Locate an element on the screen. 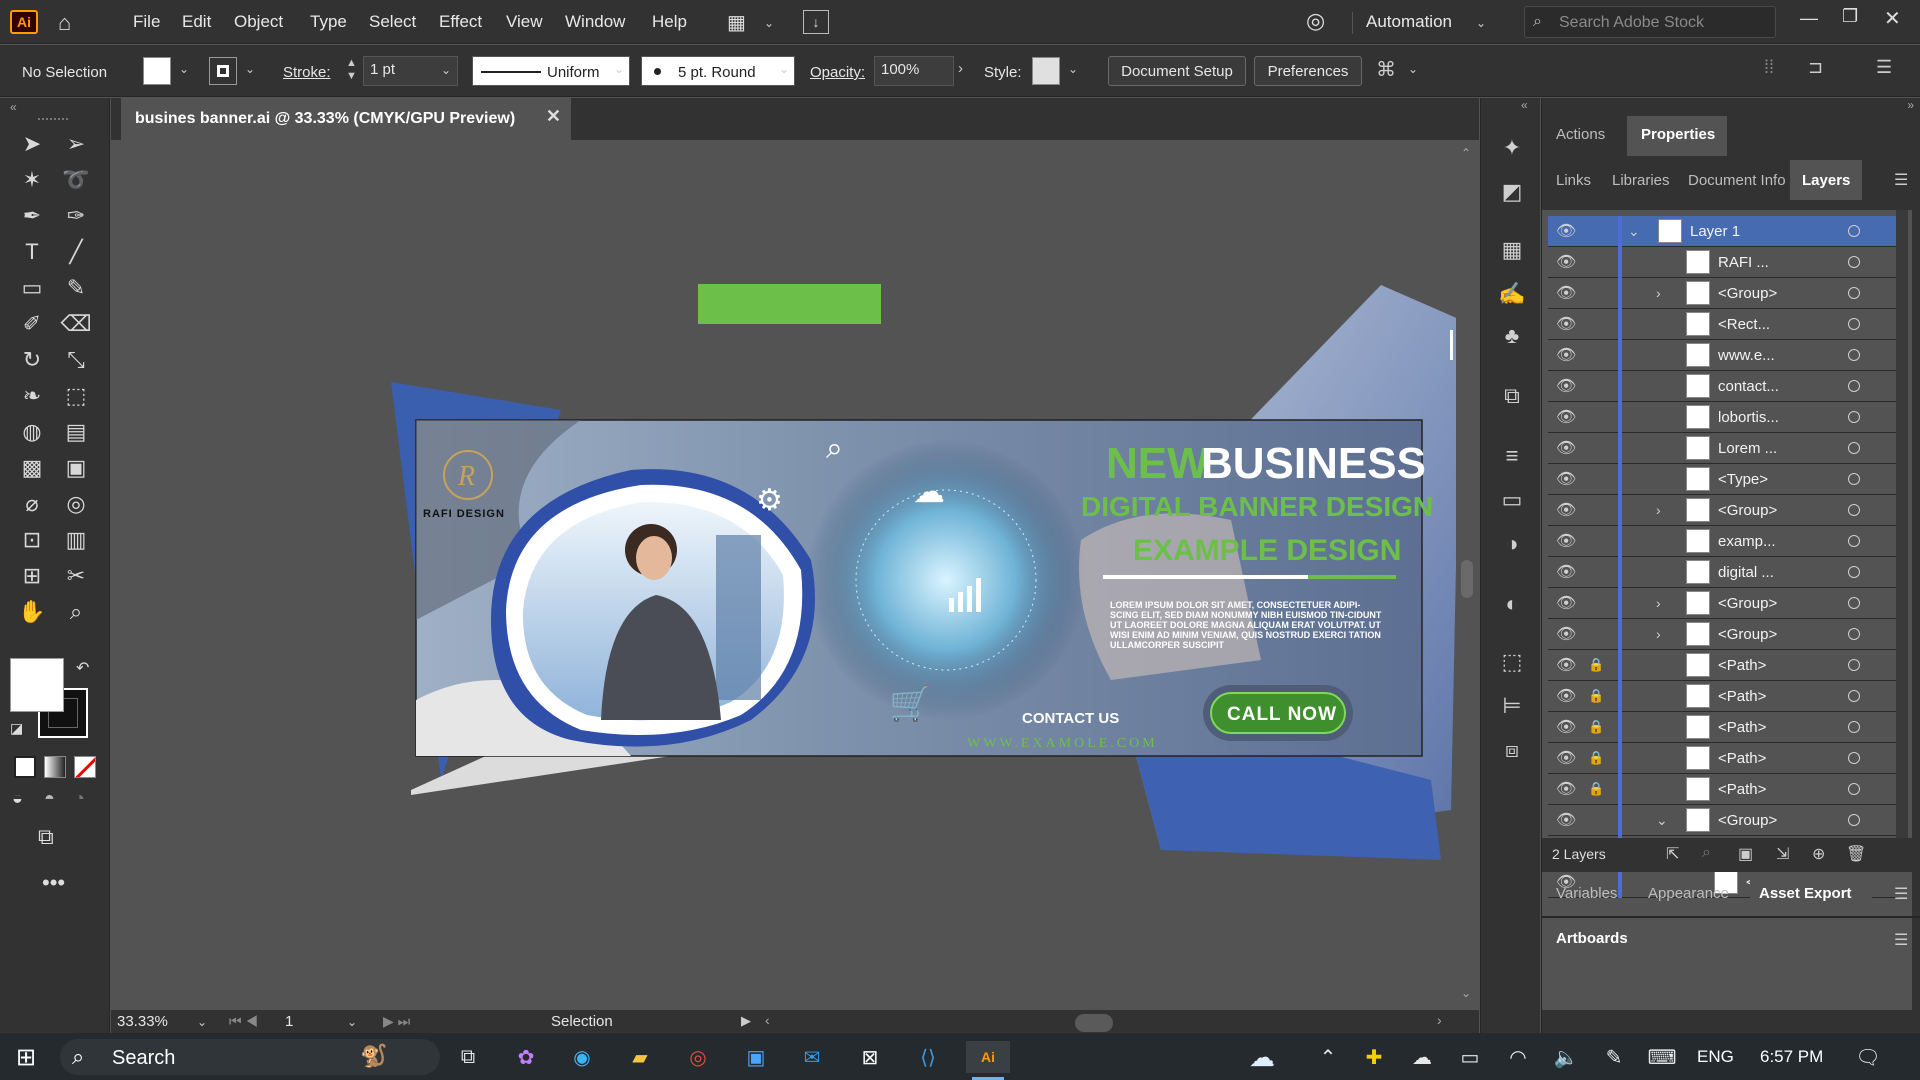  color-mode-icon is located at coordinates (25, 767).